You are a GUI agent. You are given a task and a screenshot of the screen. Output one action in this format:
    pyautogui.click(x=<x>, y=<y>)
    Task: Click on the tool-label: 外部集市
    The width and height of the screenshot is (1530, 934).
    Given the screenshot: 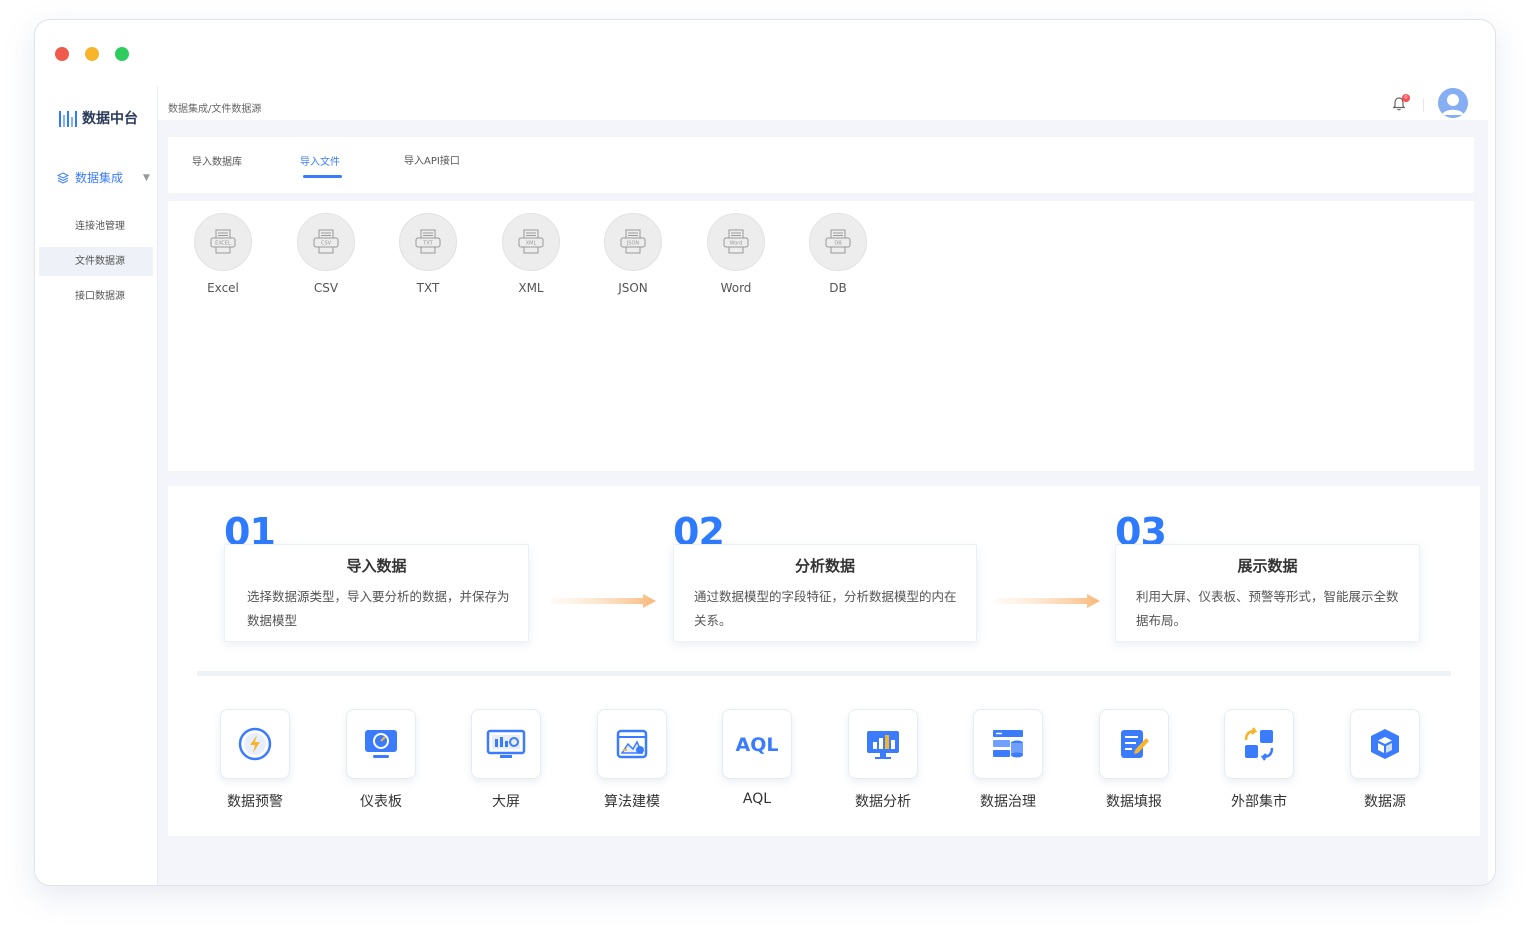 What is the action you would take?
    pyautogui.click(x=1259, y=802)
    